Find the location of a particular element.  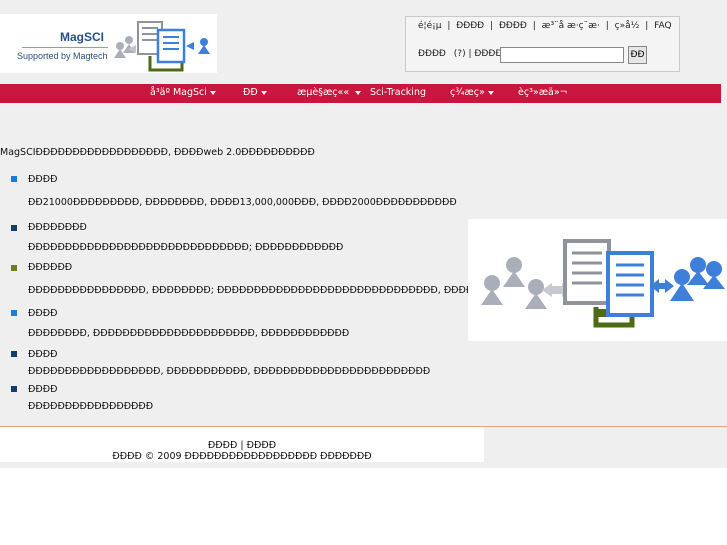

nav-item-5: ç¾æç» is located at coordinates (472, 92).